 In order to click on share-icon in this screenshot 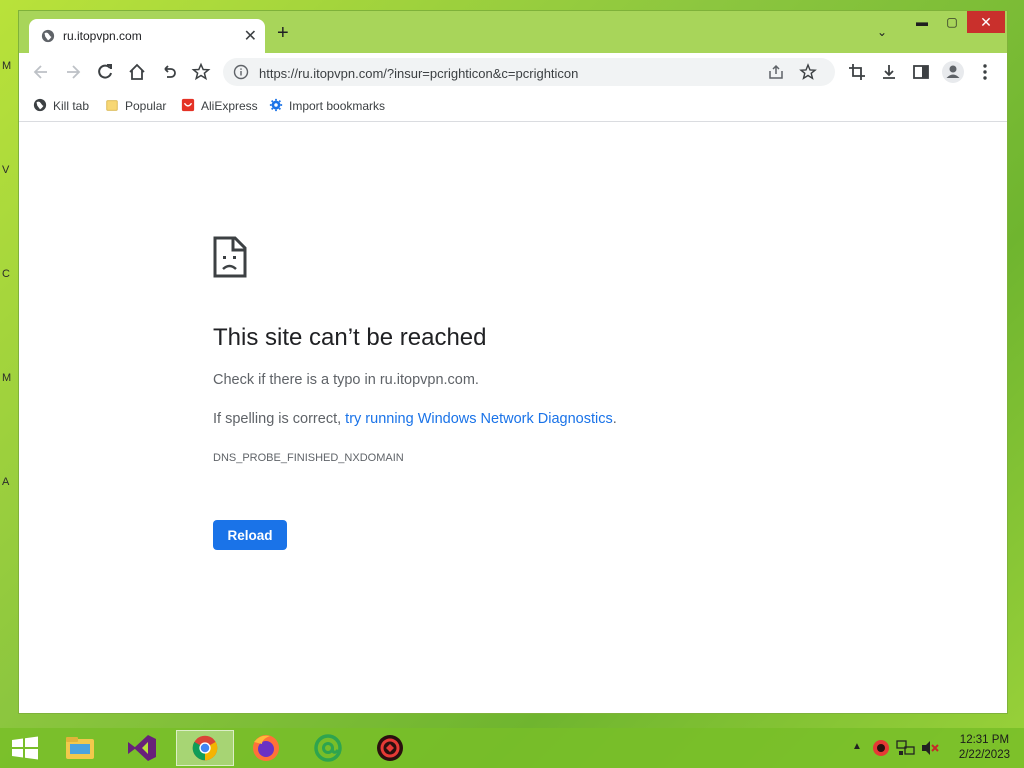, I will do `click(776, 72)`.